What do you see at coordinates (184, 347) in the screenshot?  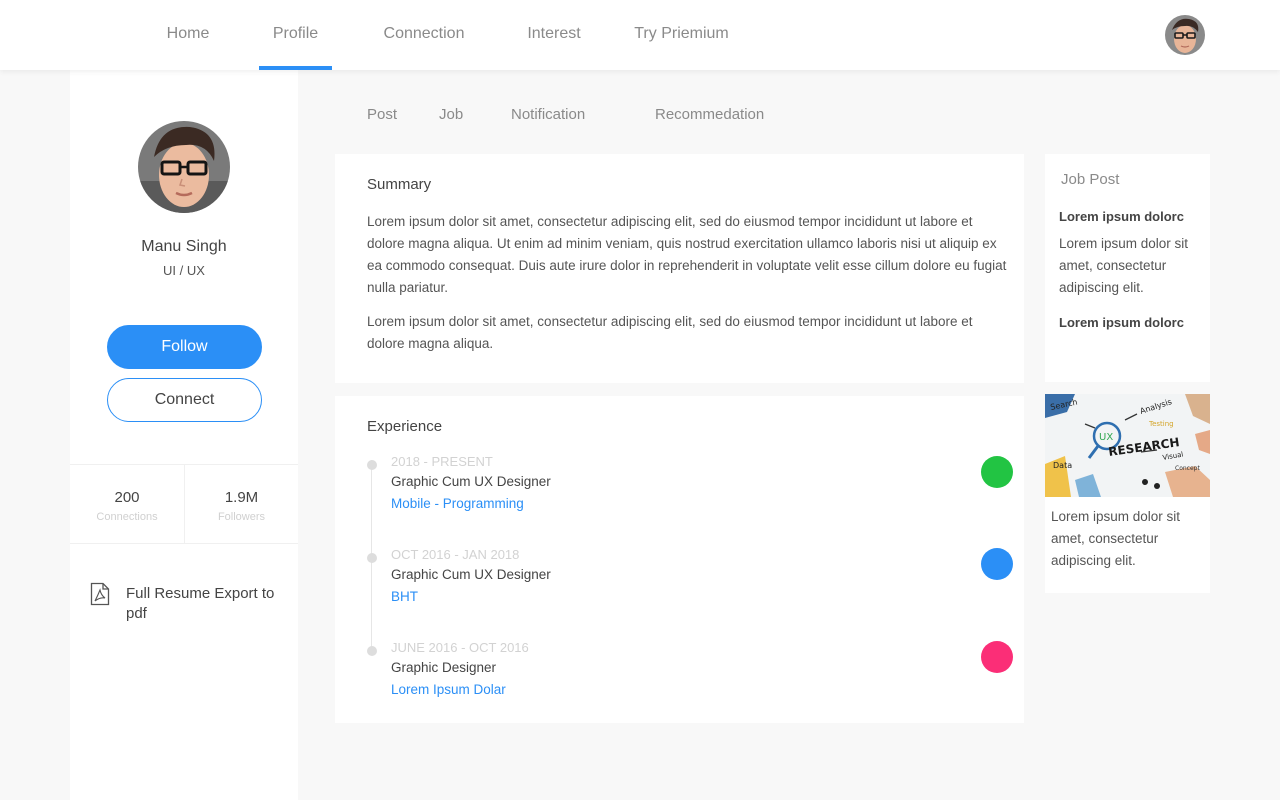 I see `follow-button: Follow` at bounding box center [184, 347].